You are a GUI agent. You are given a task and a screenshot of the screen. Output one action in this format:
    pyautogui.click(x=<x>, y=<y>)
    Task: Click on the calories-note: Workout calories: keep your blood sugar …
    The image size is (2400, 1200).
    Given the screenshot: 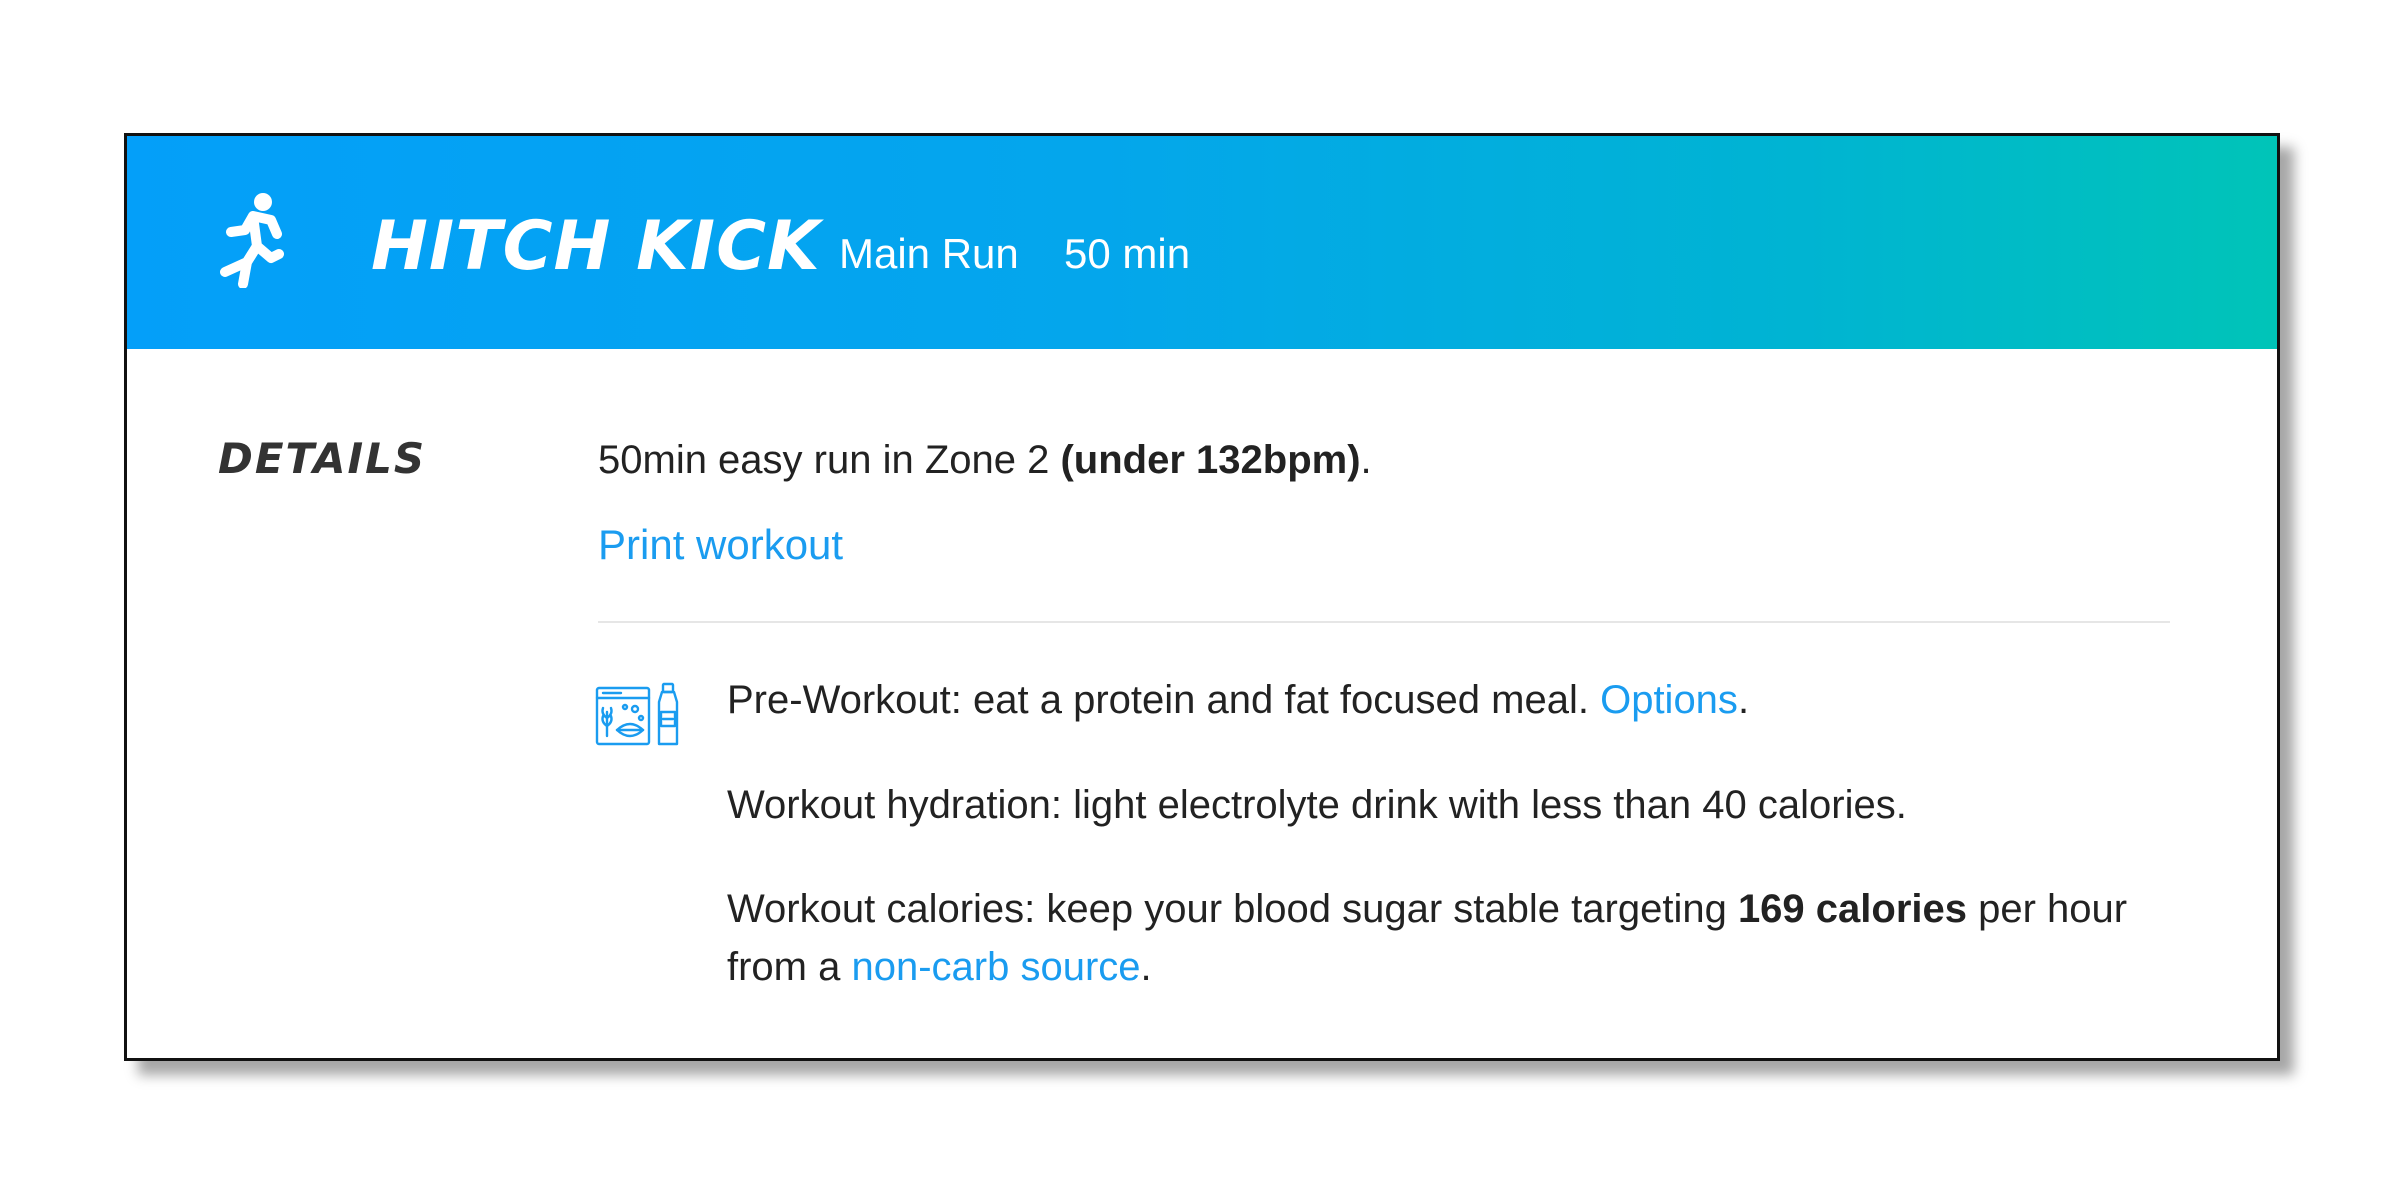 What is the action you would take?
    pyautogui.click(x=1447, y=938)
    